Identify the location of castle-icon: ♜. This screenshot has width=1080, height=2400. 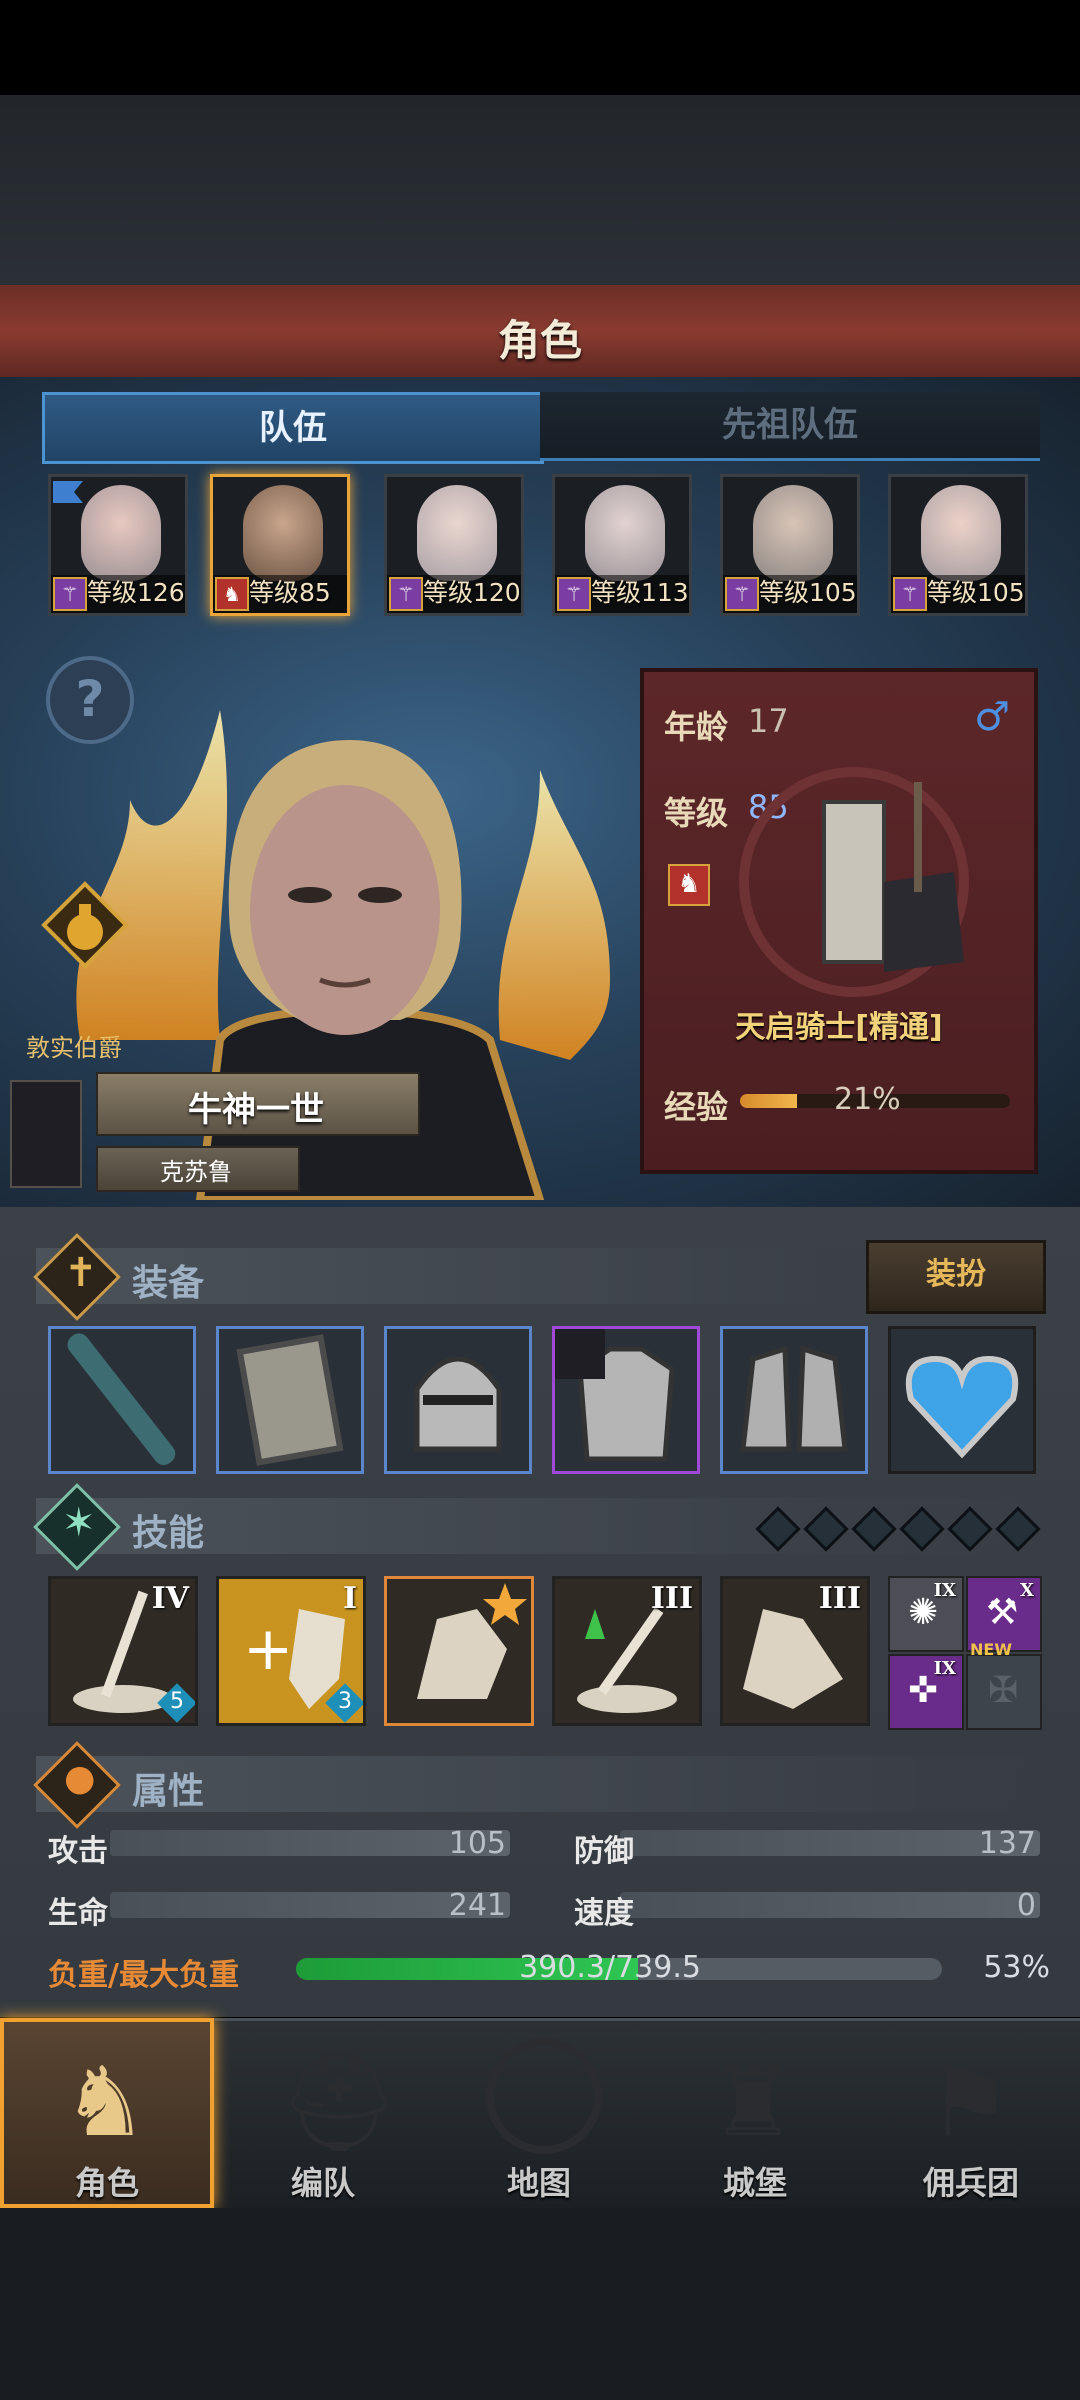
(753, 2102).